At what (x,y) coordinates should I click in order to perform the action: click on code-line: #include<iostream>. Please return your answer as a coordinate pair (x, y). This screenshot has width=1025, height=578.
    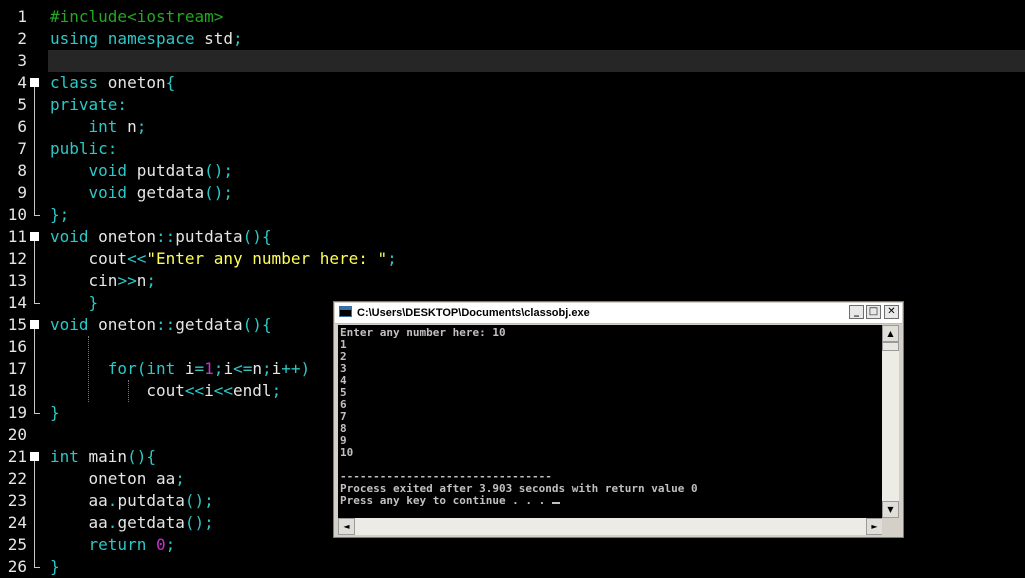
    Looking at the image, I should click on (136, 17).